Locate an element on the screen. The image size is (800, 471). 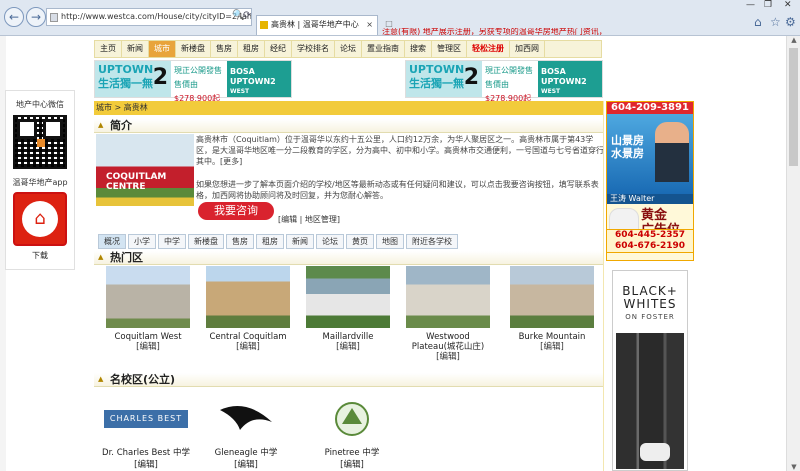
school-item: Gleneagle 中学 [编辑] is located at coordinates (246, 435).